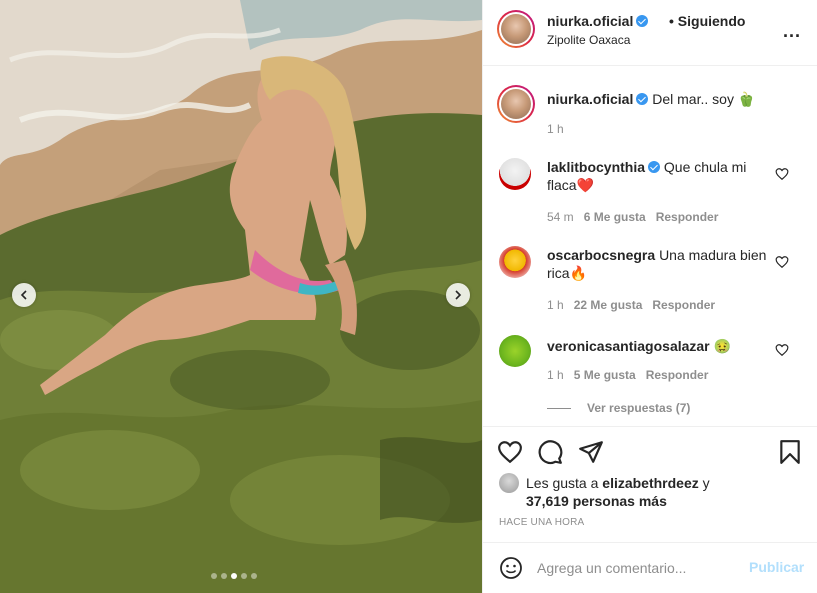 Image resolution: width=817 pixels, height=593 pixels. Describe the element at coordinates (605, 375) in the screenshot. I see `comment-likes: 5 Me gusta` at that location.